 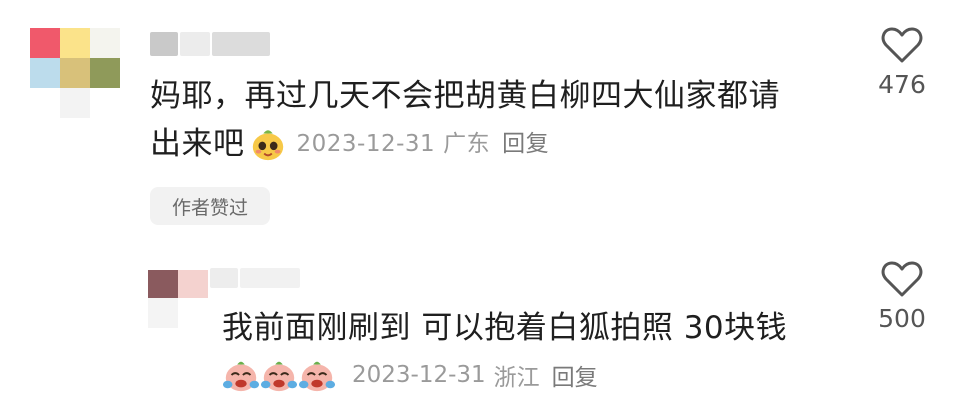 What do you see at coordinates (467, 144) in the screenshot?
I see `comment-location: 广东` at bounding box center [467, 144].